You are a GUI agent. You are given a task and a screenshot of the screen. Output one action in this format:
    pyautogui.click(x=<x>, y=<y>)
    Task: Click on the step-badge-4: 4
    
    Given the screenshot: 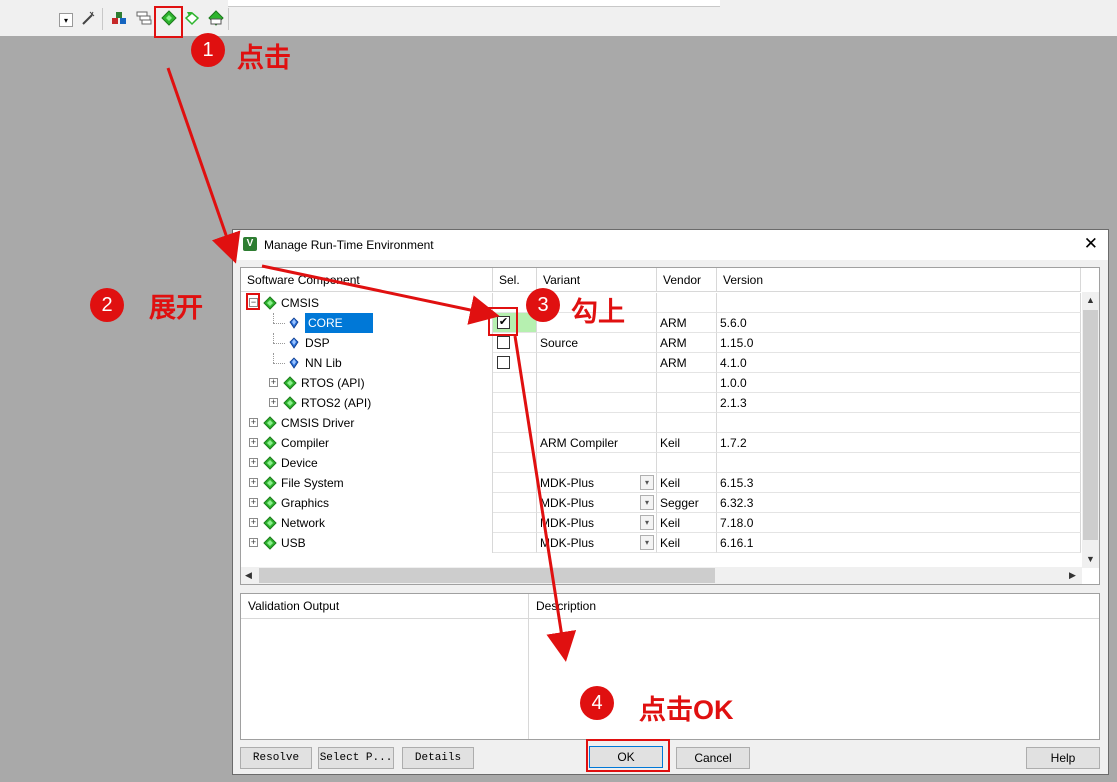 What is the action you would take?
    pyautogui.click(x=597, y=703)
    